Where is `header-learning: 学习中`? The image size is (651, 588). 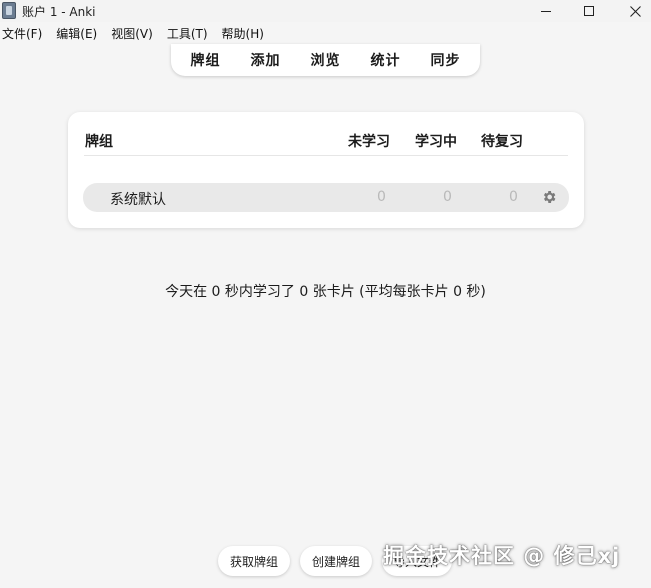
header-learning: 学习中 is located at coordinates (436, 142).